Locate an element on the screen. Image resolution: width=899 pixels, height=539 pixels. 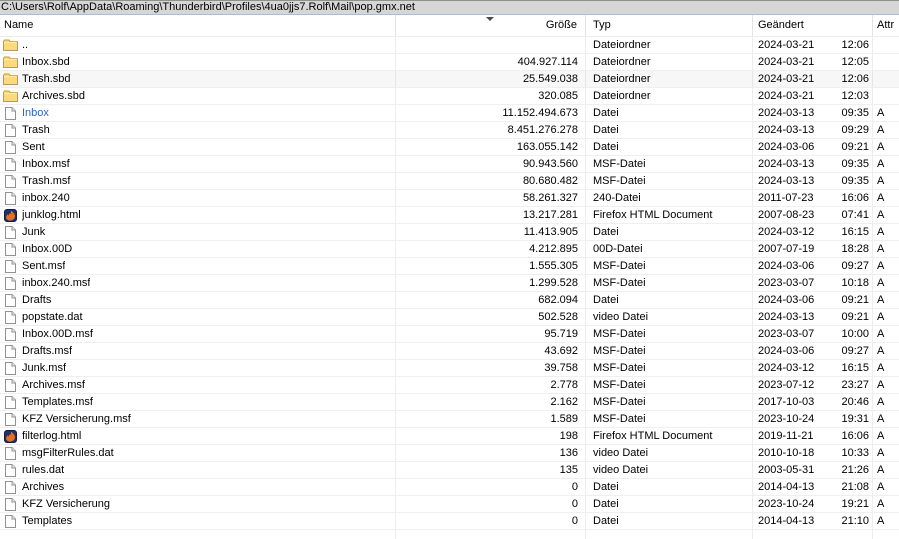
file-type-cell: MSF-Datei is located at coordinates (619, 164).